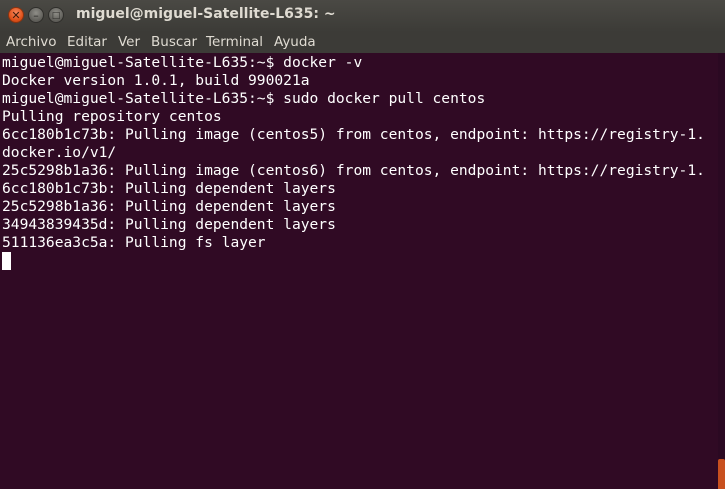 Image resolution: width=725 pixels, height=489 pixels. Describe the element at coordinates (59, 152) in the screenshot. I see `terminal-line: docker.io/v1/` at that location.